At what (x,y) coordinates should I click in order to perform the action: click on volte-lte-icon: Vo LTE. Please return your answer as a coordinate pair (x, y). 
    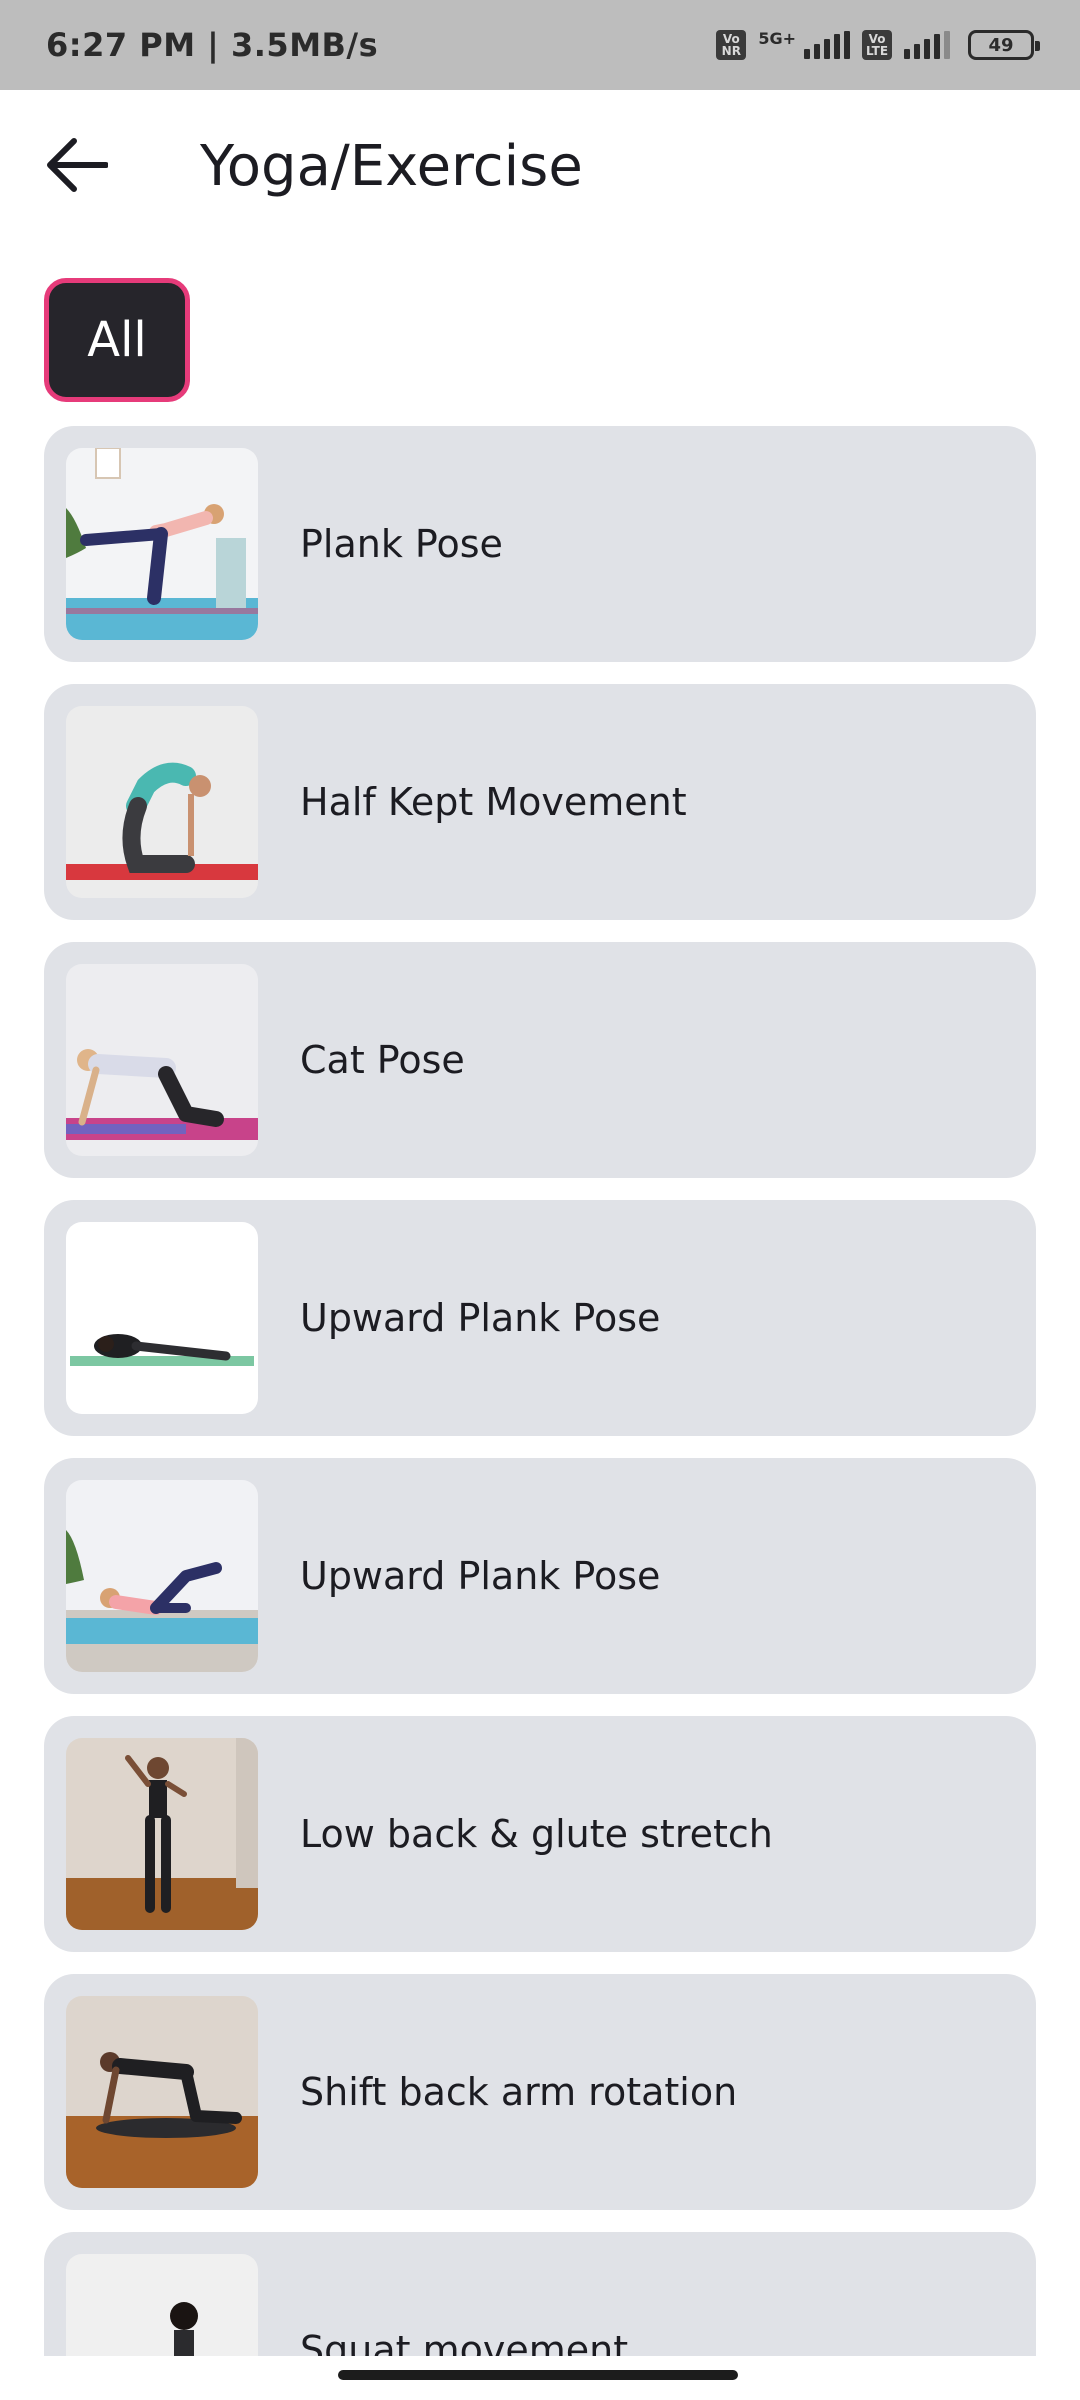
    Looking at the image, I should click on (877, 45).